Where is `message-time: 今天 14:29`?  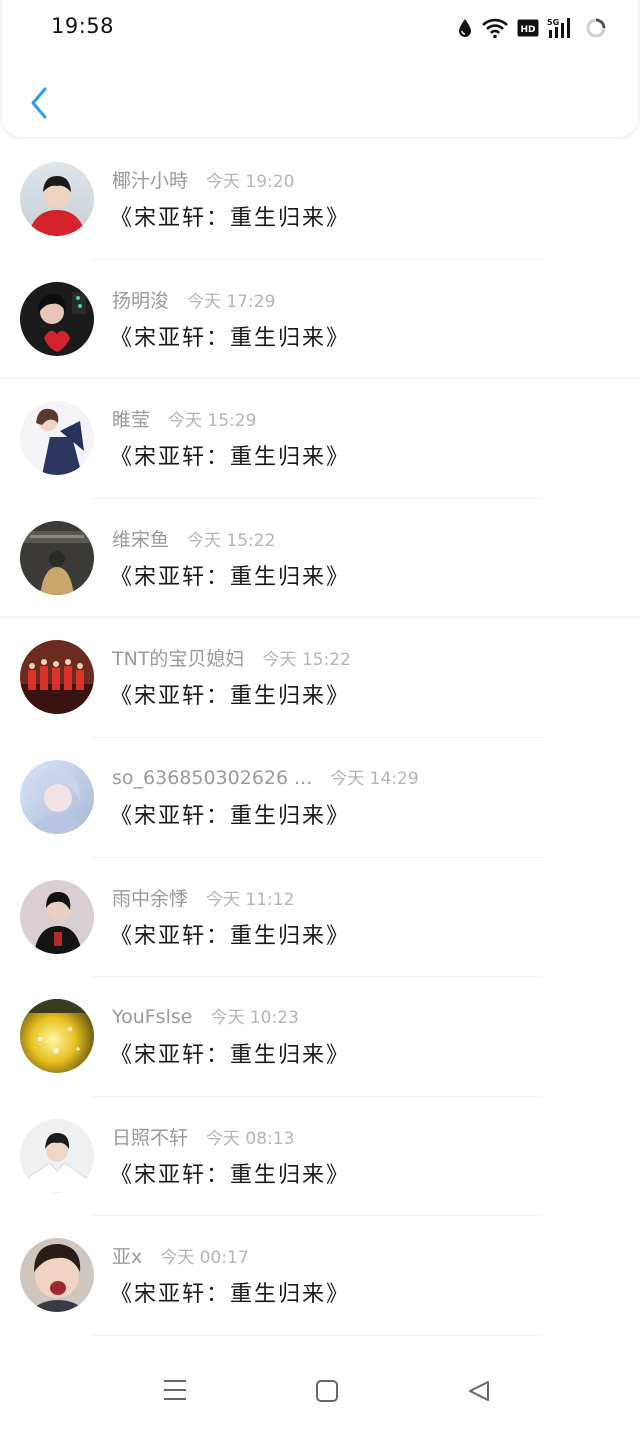 message-time: 今天 14:29 is located at coordinates (374, 778).